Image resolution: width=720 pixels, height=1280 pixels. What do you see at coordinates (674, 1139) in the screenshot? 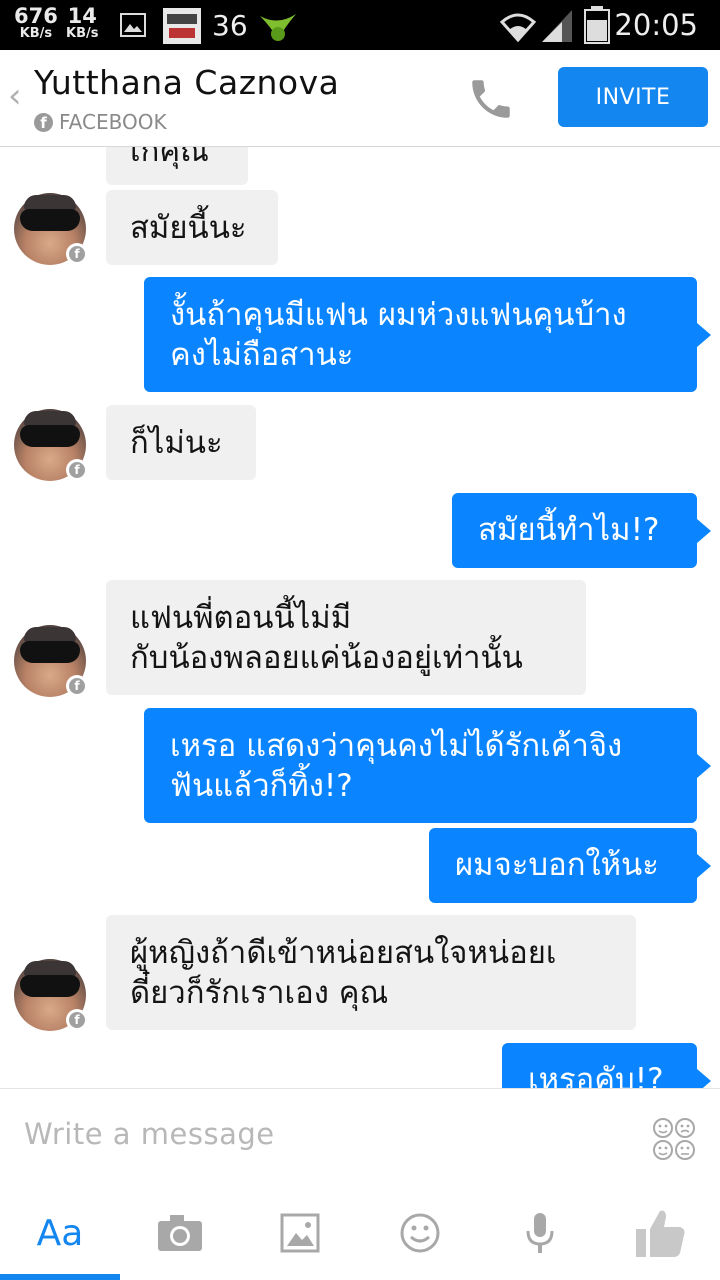
I see `sticker-faces-icon` at bounding box center [674, 1139].